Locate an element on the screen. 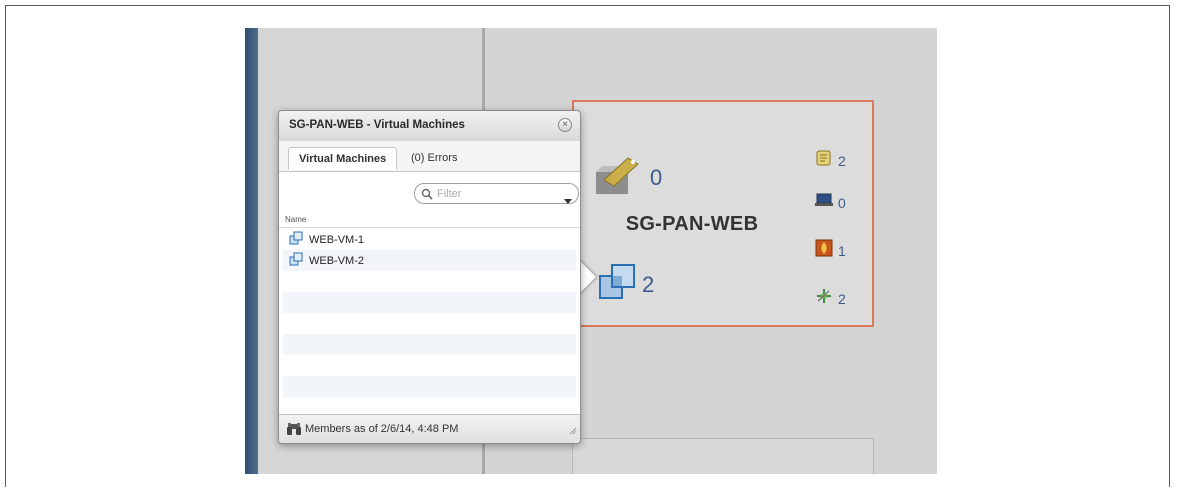  policy-count: 0 is located at coordinates (656, 177).